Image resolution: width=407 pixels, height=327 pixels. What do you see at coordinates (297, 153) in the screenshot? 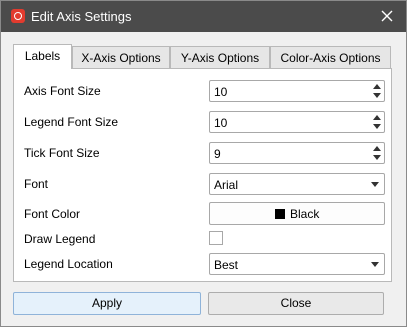
I see `tick-font-size-spinbox: 9` at bounding box center [297, 153].